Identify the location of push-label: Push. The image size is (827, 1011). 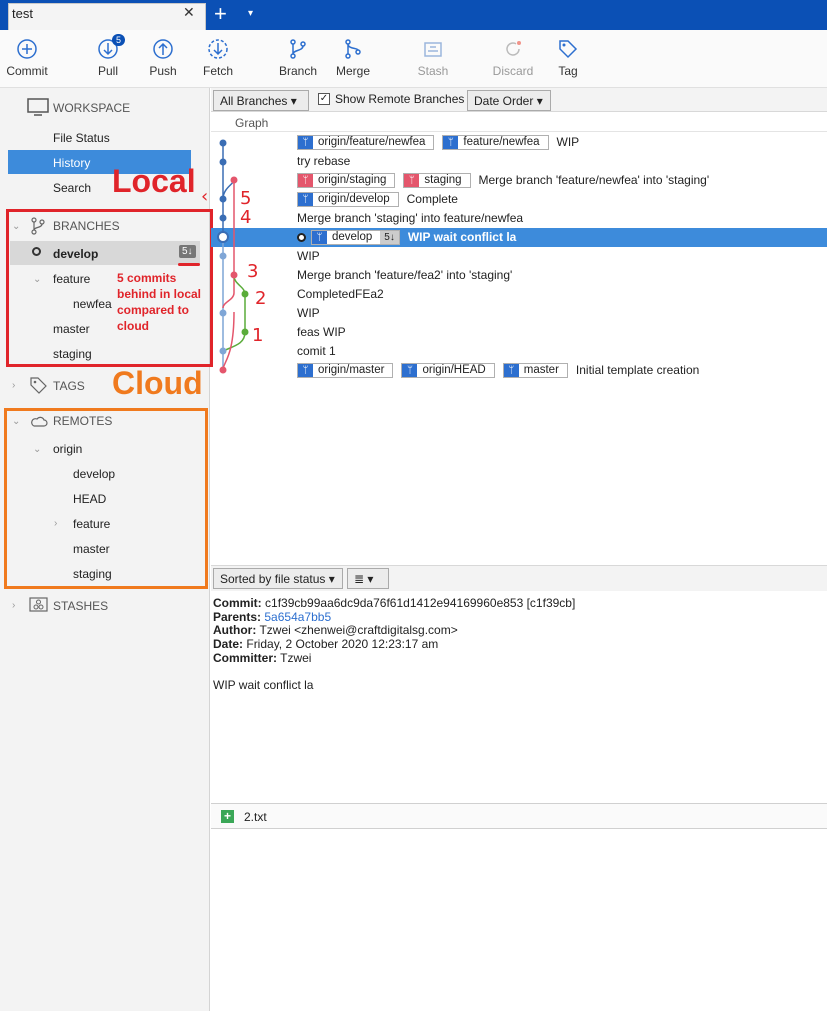
(163, 71).